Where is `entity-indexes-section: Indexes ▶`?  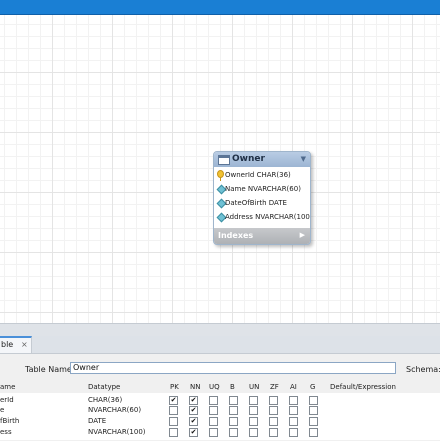 entity-indexes-section: Indexes ▶ is located at coordinates (262, 236).